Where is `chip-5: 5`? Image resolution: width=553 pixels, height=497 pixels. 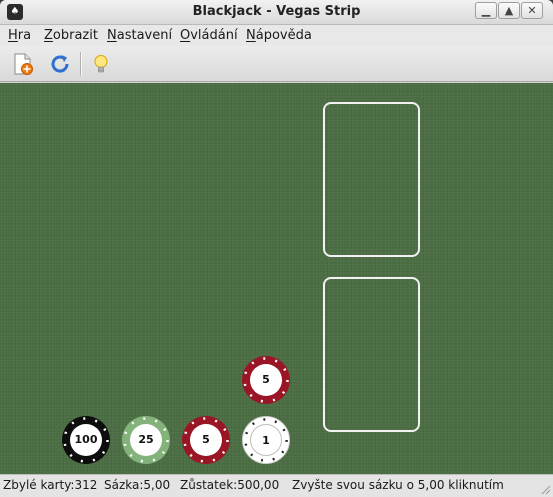
chip-5: 5 is located at coordinates (206, 440).